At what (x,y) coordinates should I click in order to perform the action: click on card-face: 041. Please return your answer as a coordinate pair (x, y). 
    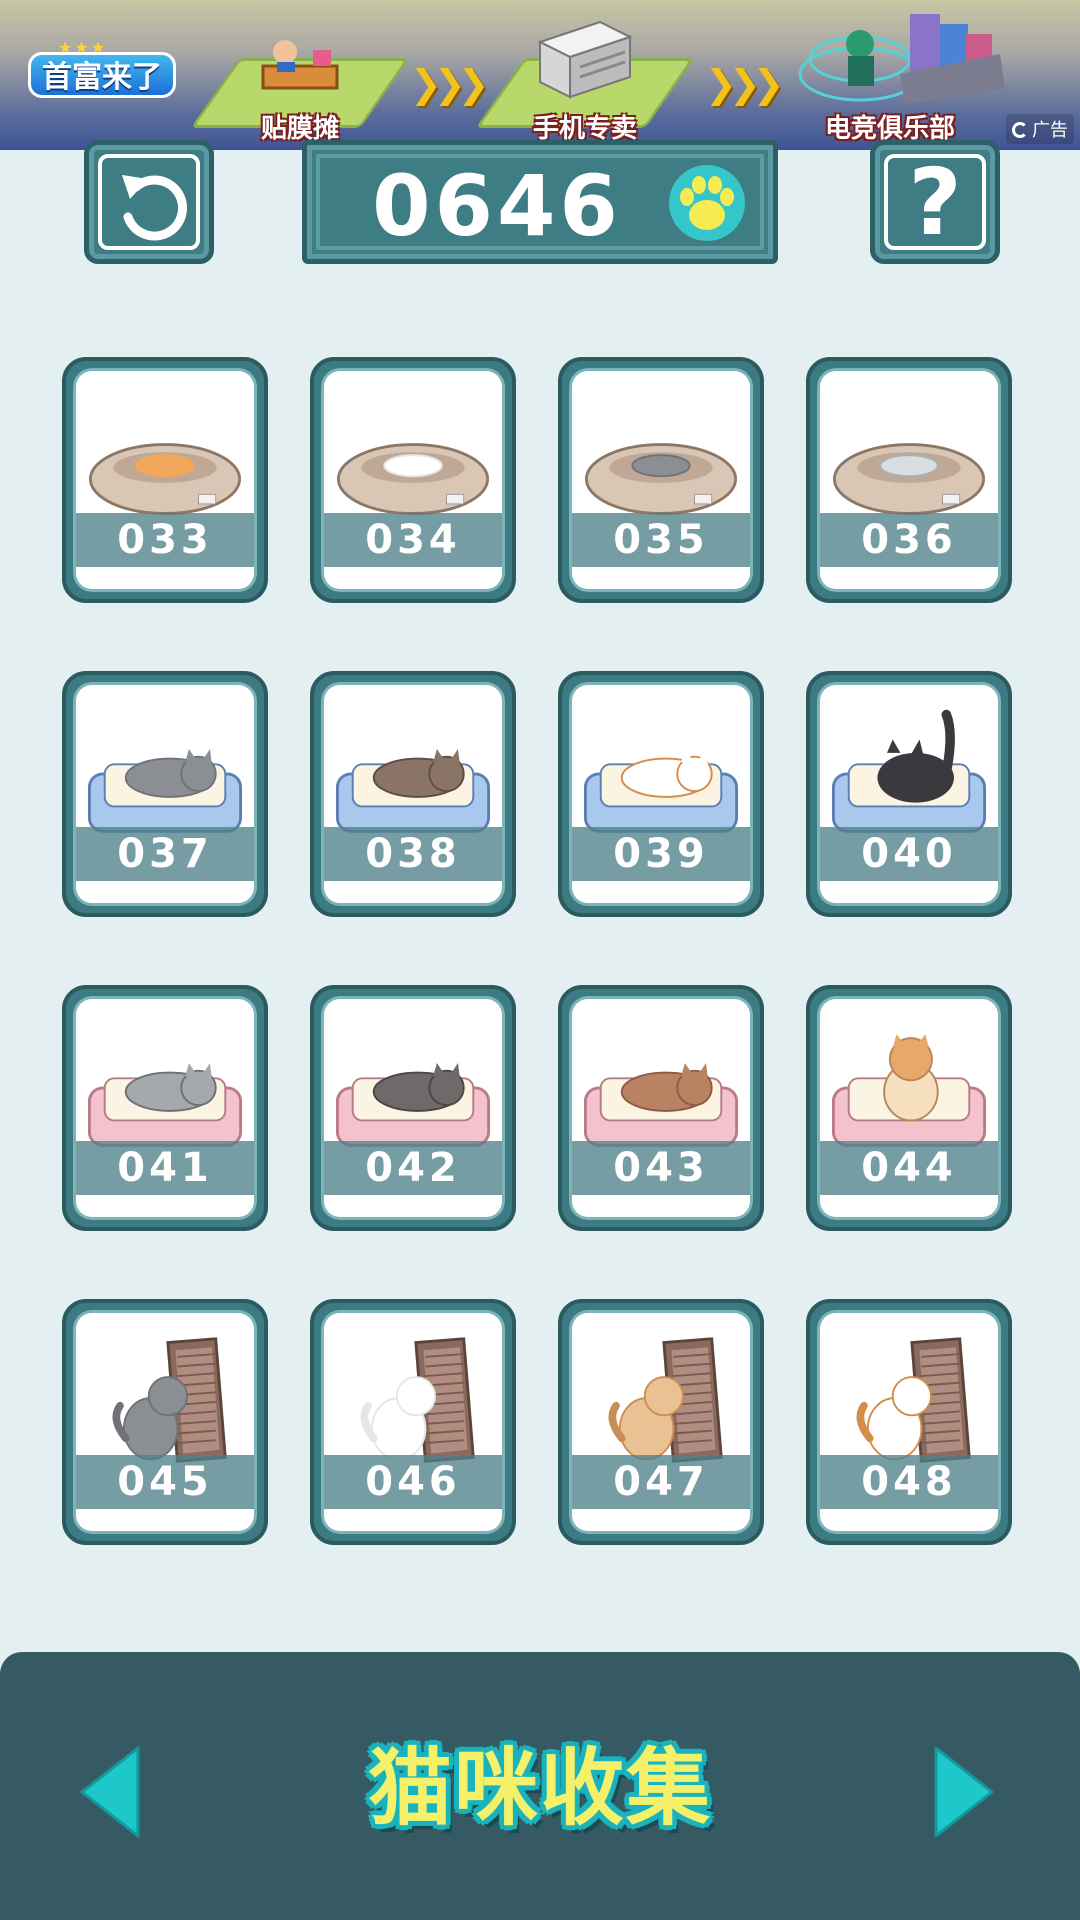
    Looking at the image, I should click on (165, 1108).